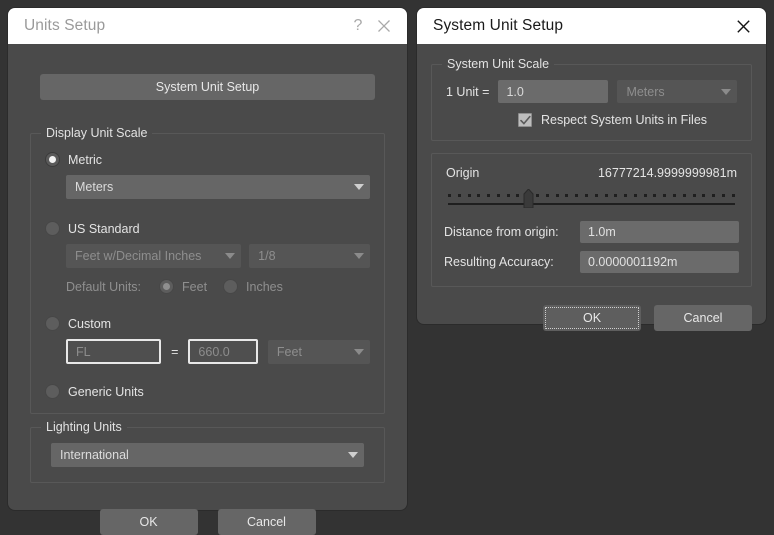  What do you see at coordinates (499, 262) in the screenshot?
I see `resulting-accuracy-label: Resulting Accuracy:` at bounding box center [499, 262].